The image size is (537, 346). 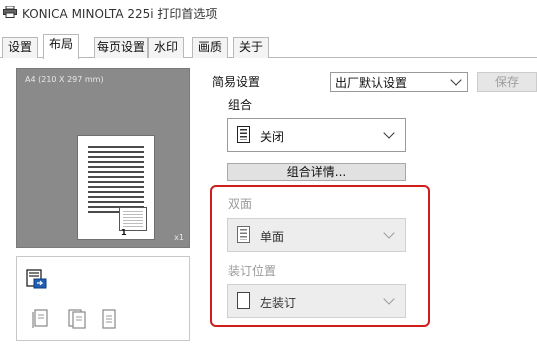 What do you see at coordinates (252, 271) in the screenshot?
I see `binding-position-label: 装订位置` at bounding box center [252, 271].